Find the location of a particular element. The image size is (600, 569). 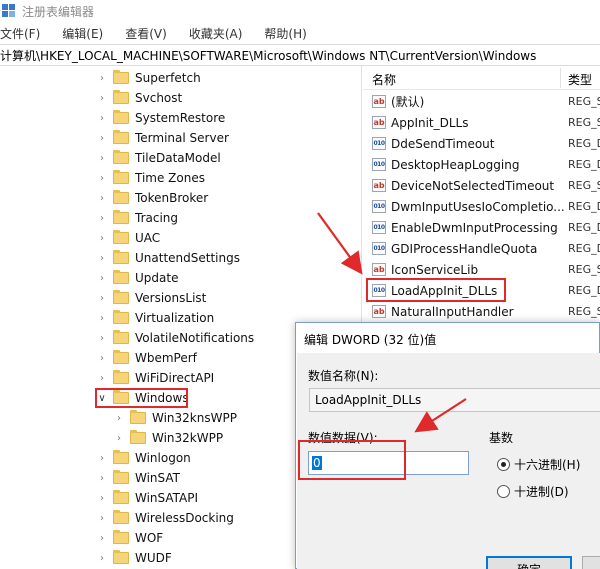

menu-edit: 编辑(E) is located at coordinates (82, 33).